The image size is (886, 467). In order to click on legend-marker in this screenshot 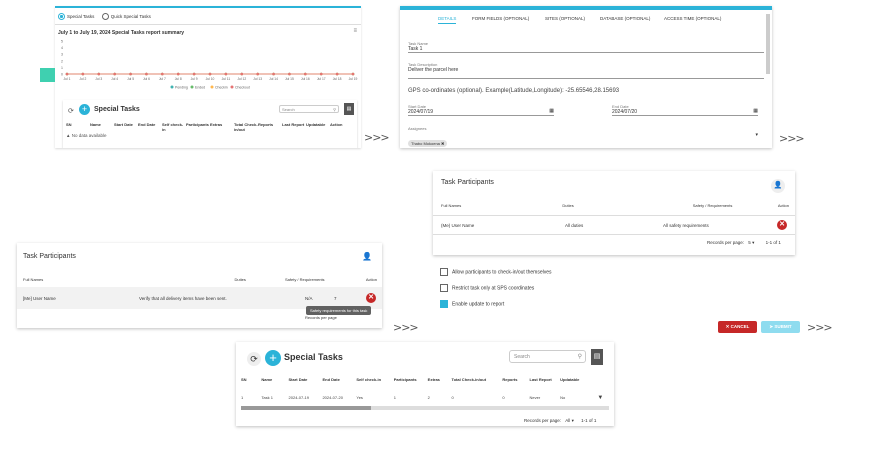, I will do `click(212, 87)`.